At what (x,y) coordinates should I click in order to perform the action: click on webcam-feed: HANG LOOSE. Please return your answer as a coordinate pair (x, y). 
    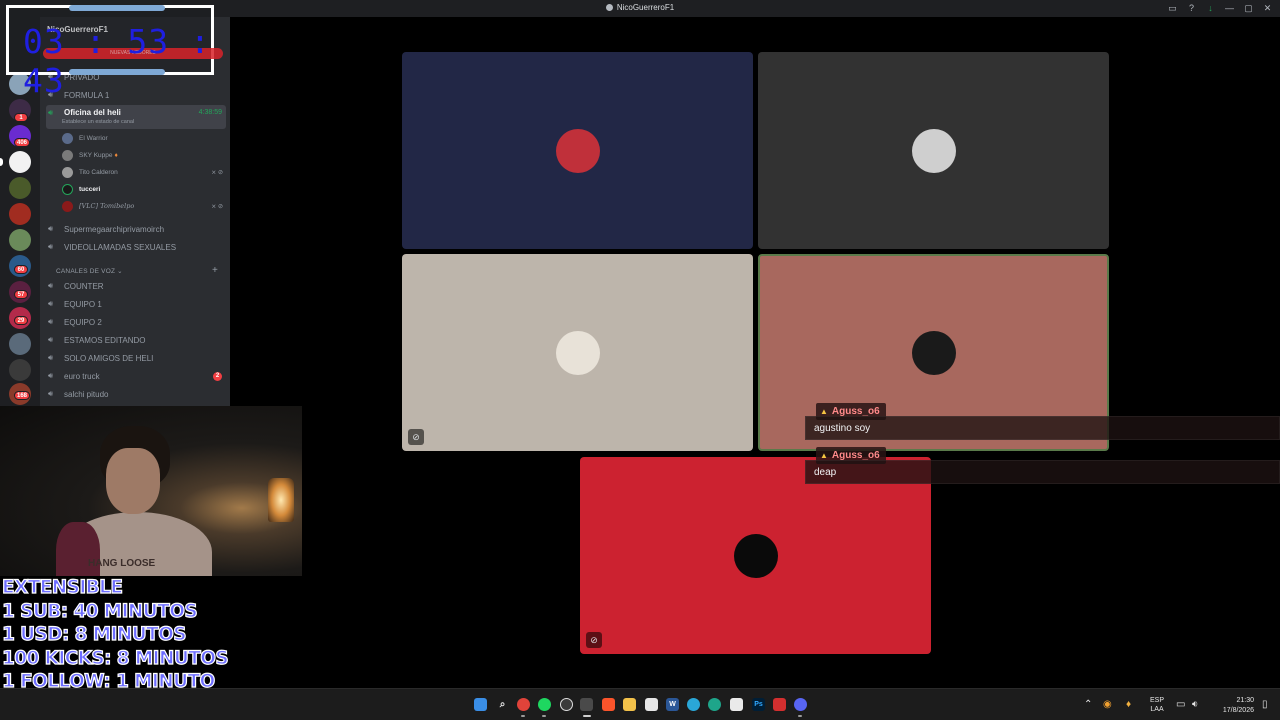
    Looking at the image, I should click on (151, 491).